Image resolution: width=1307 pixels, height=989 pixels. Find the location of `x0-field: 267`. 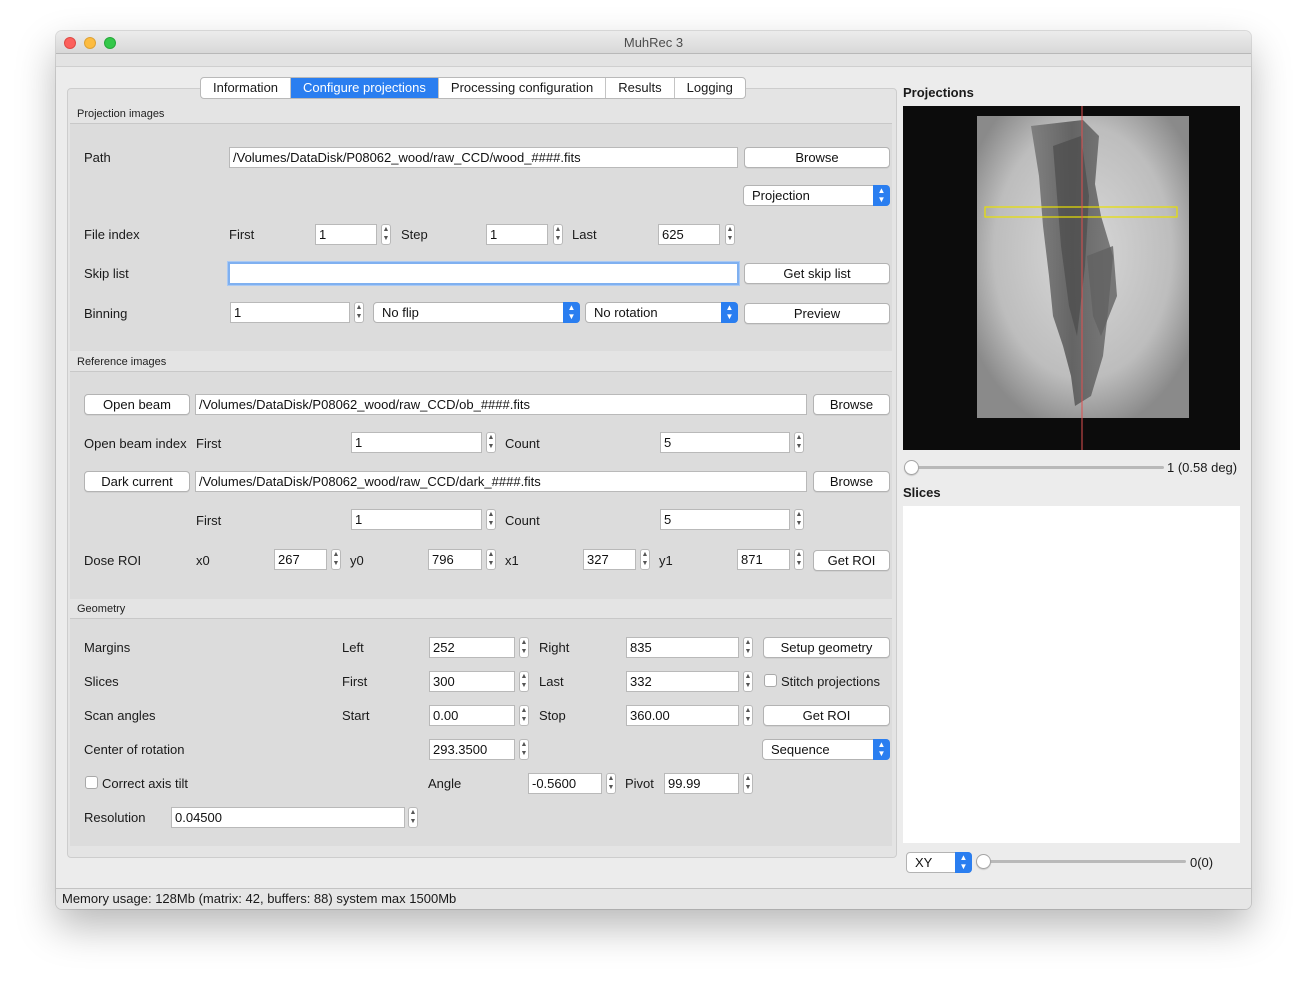

x0-field: 267 is located at coordinates (300, 559).